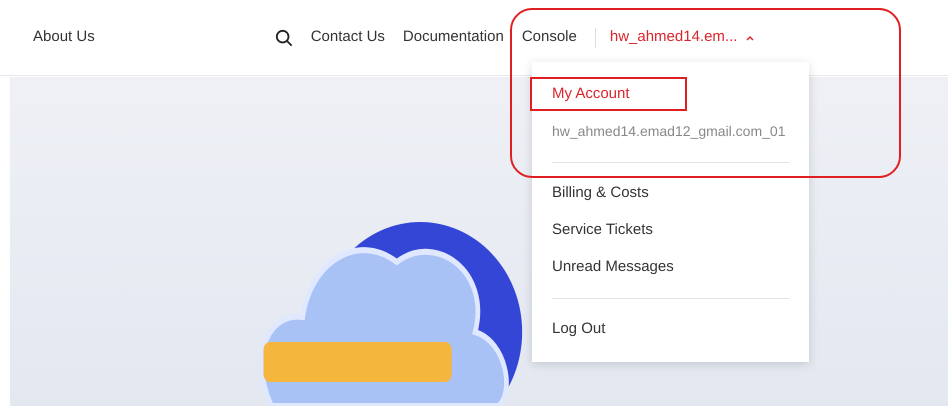  I want to click on about-us-link: About Us, so click(64, 37).